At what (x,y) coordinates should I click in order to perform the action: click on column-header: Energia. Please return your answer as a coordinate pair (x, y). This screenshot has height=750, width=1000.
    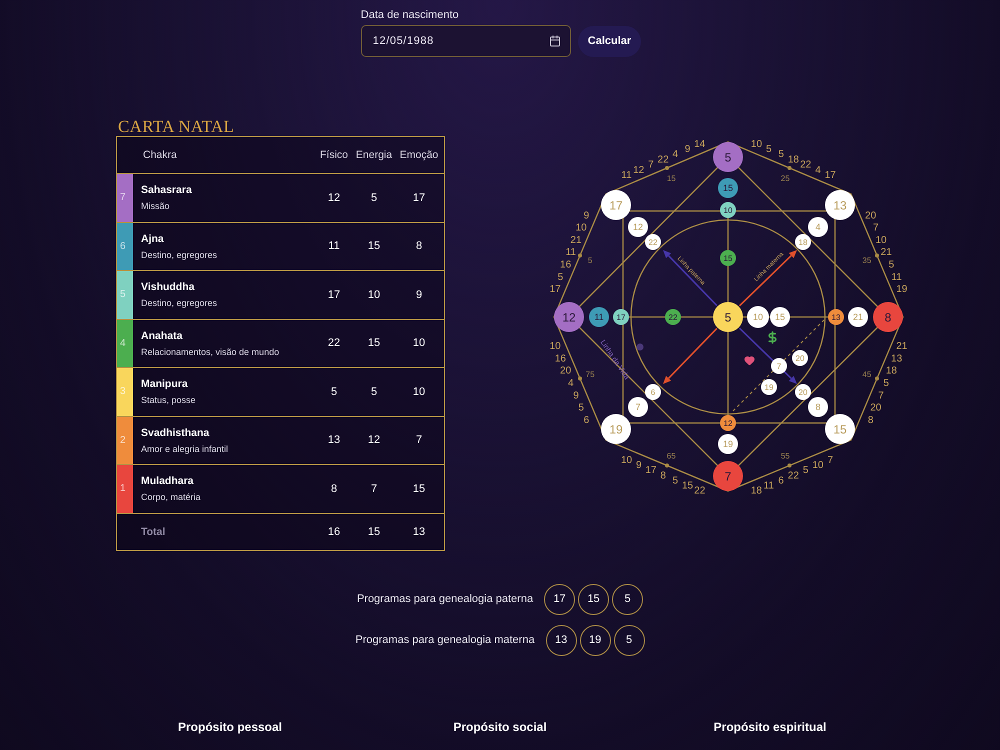
    Looking at the image, I should click on (374, 155).